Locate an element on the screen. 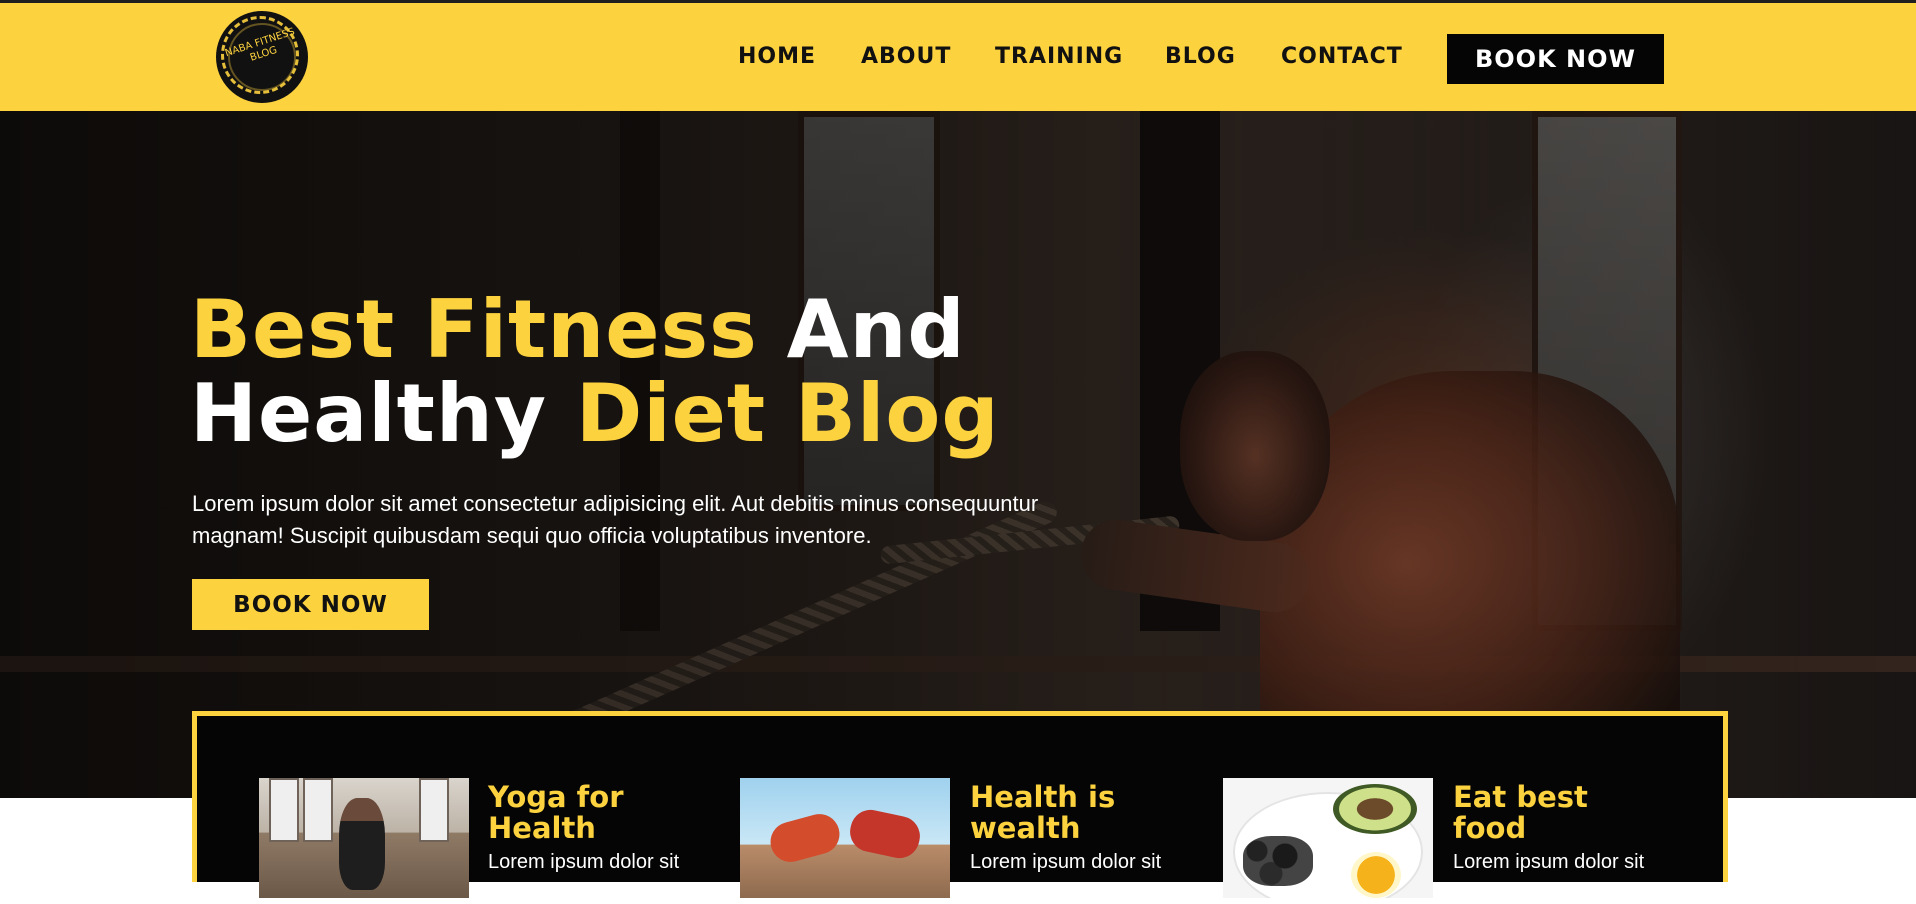  hero-title-best-fitness: Best Fitness is located at coordinates (474, 329).